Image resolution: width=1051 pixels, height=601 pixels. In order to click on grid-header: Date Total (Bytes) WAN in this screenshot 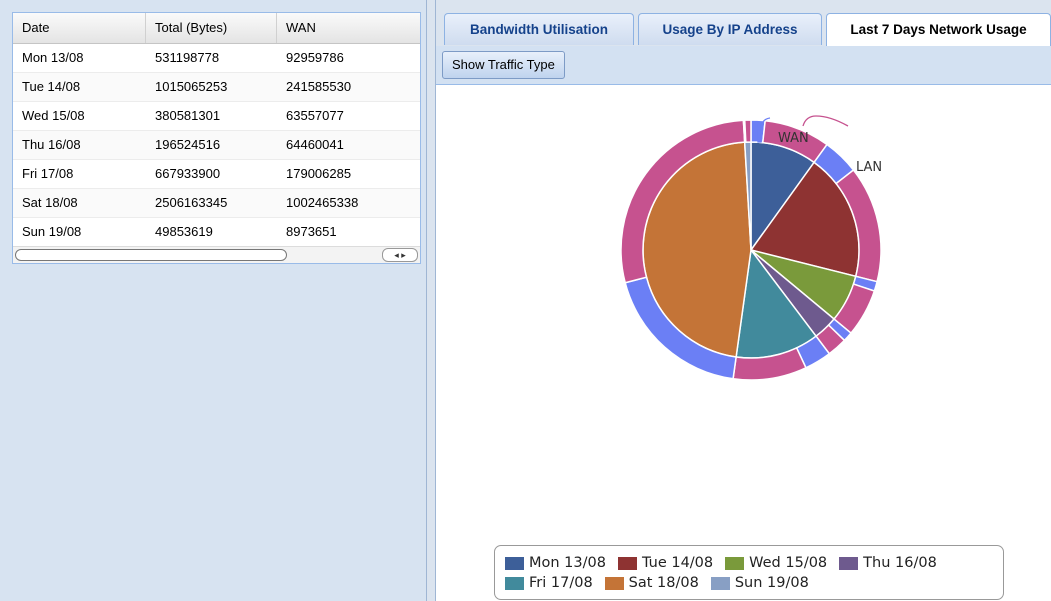, I will do `click(216, 28)`.